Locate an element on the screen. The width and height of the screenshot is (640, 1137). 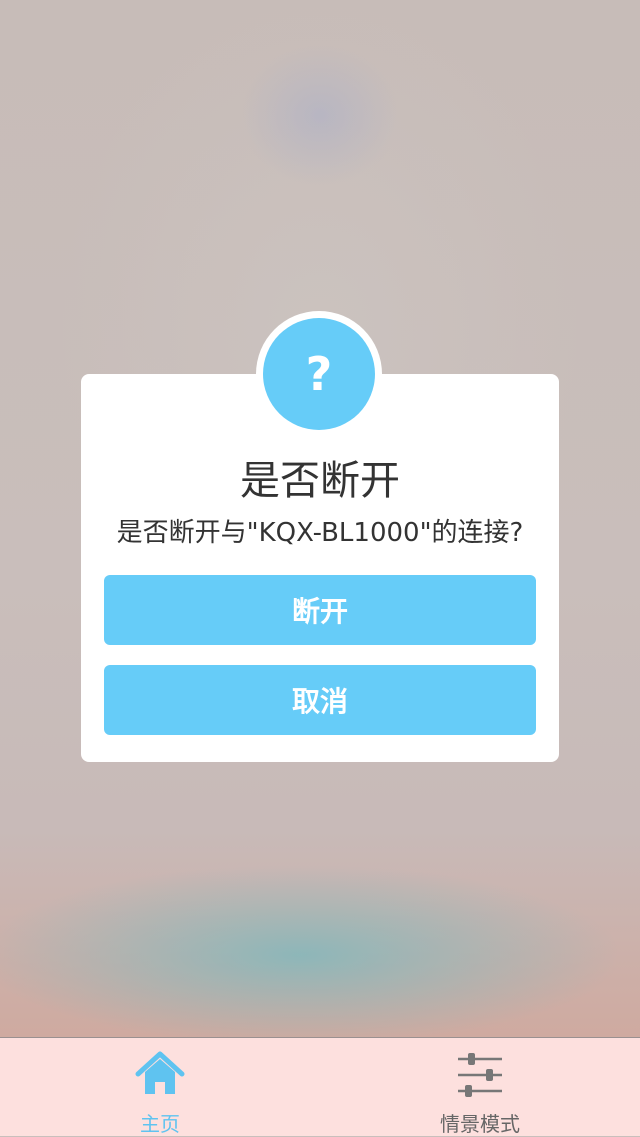
question-icon: ? is located at coordinates (319, 374).